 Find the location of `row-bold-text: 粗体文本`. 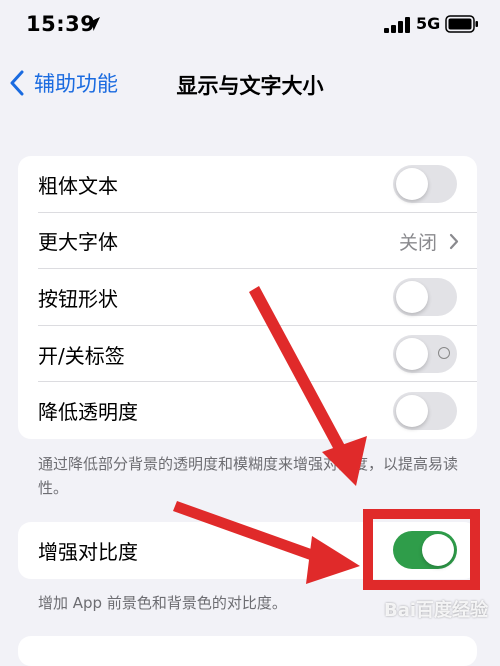

row-bold-text: 粗体文本 is located at coordinates (247, 184).